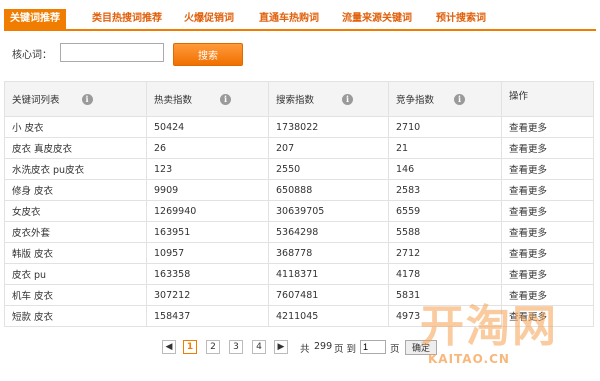  Describe the element at coordinates (75, 99) in the screenshot. I see `header-keyword-list: 关键词列表 i` at that location.